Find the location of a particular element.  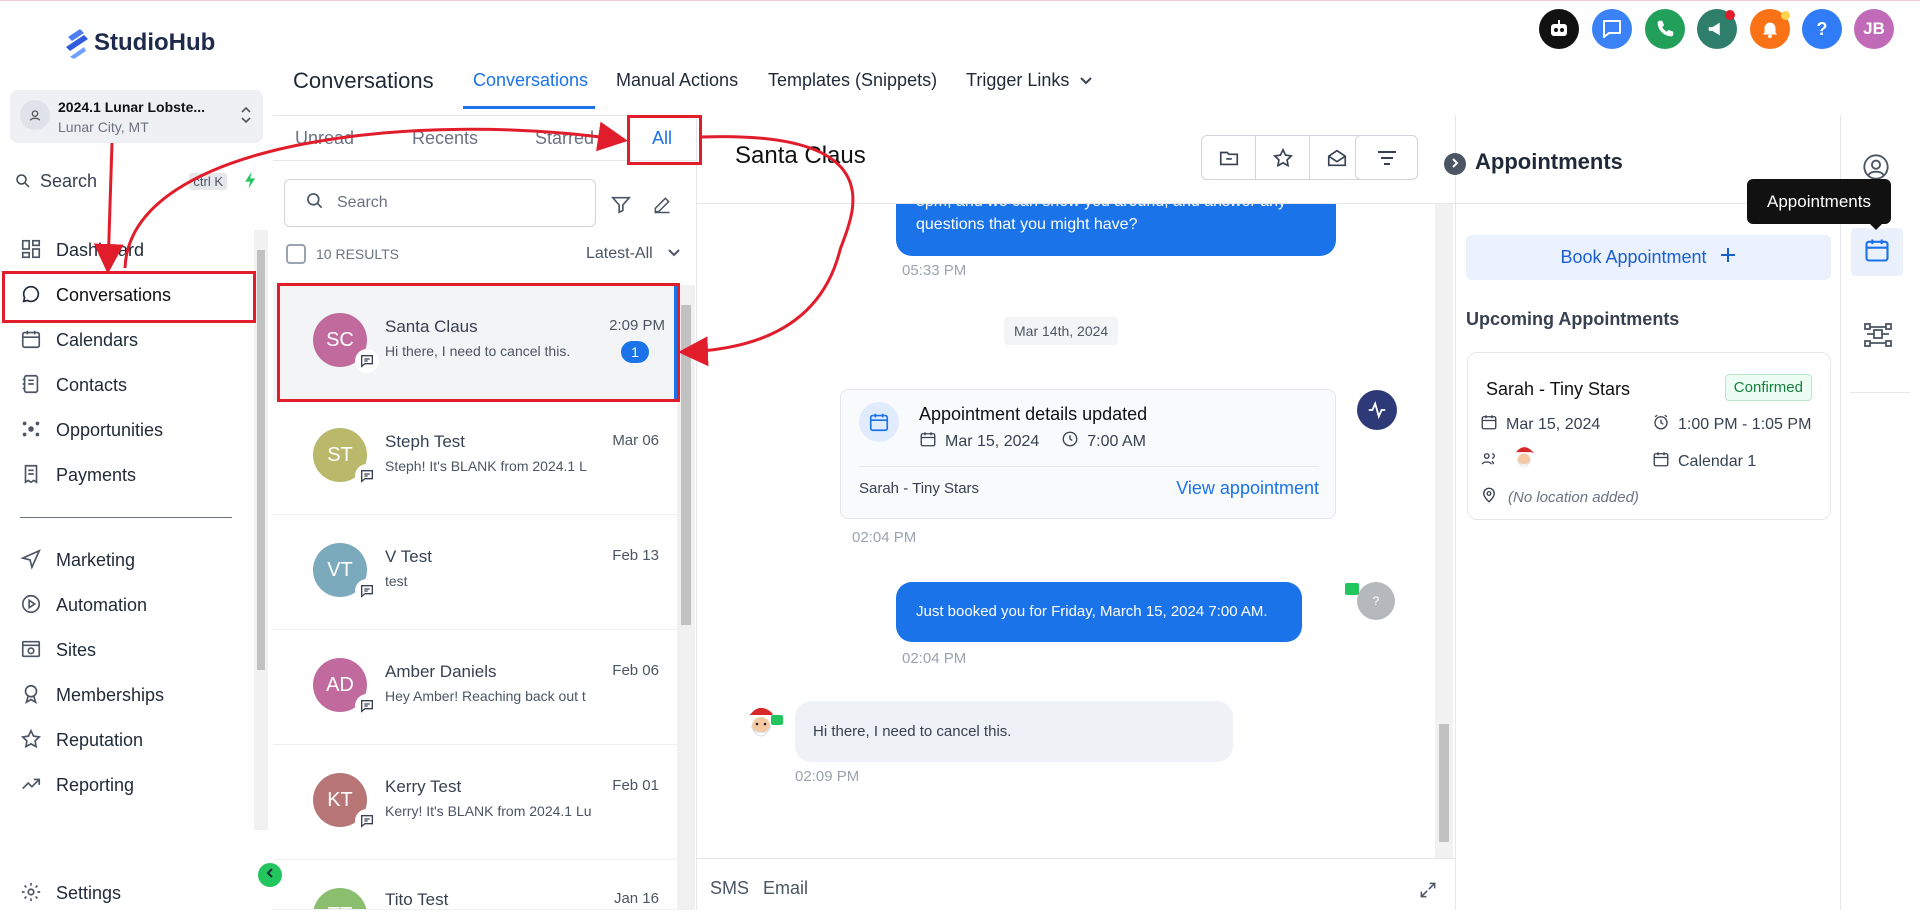

compose-icon is located at coordinates (662, 207).